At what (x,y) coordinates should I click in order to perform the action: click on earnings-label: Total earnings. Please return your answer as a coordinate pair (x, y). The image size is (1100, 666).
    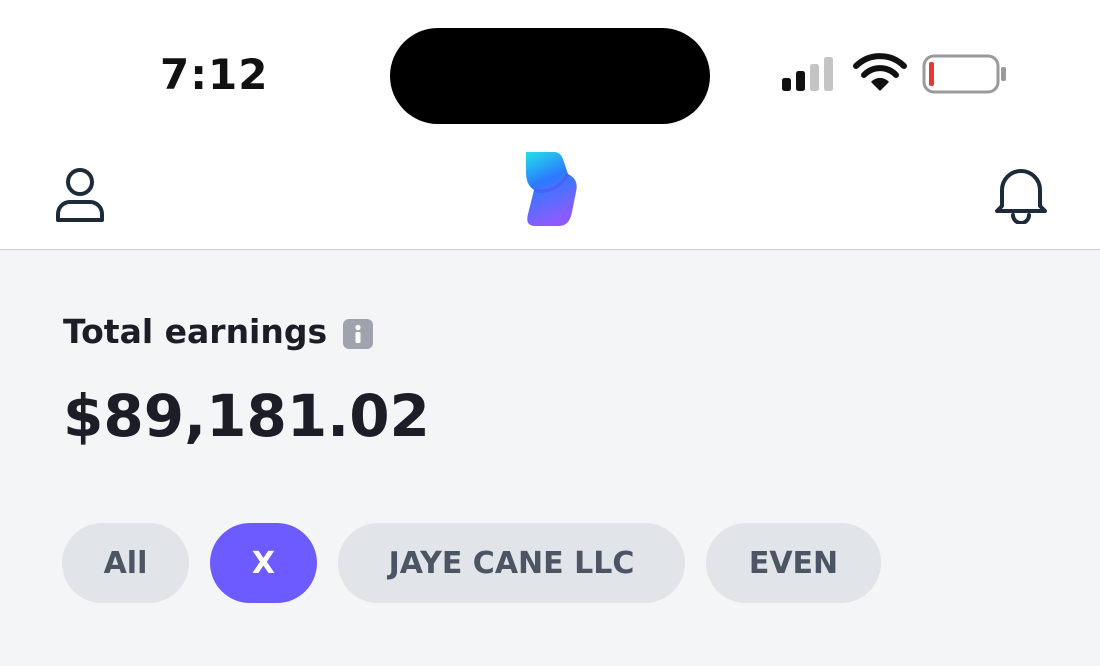
    Looking at the image, I should click on (195, 331).